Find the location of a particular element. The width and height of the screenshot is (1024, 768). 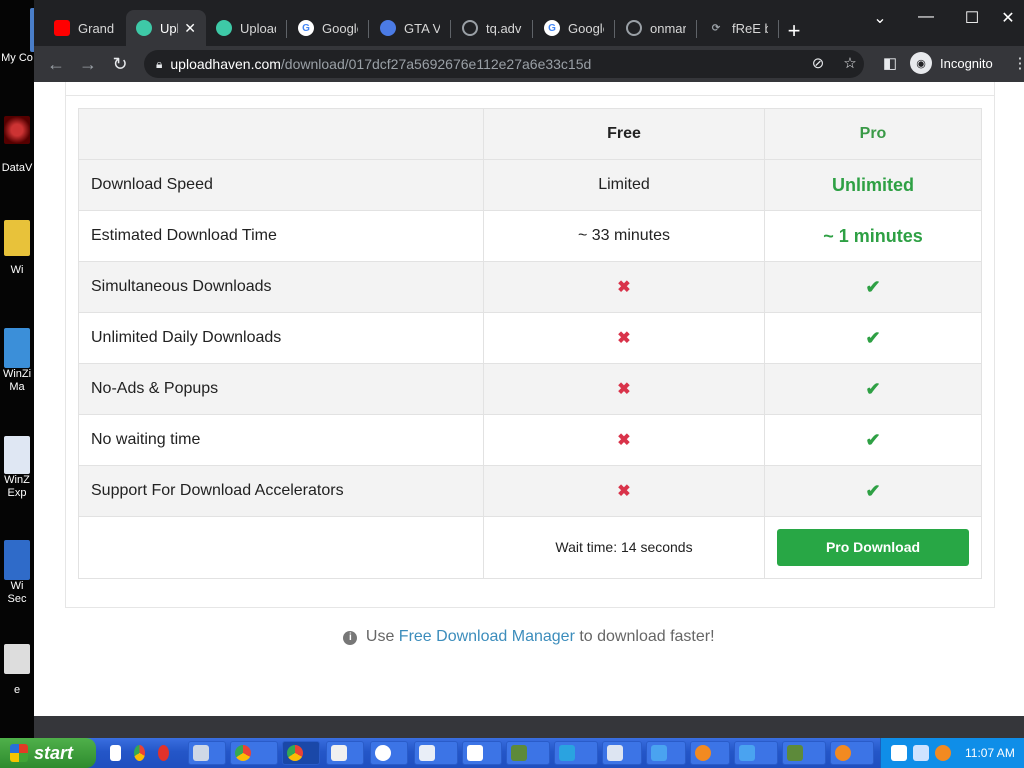

tab-onmars: onmars is located at coordinates (656, 28).